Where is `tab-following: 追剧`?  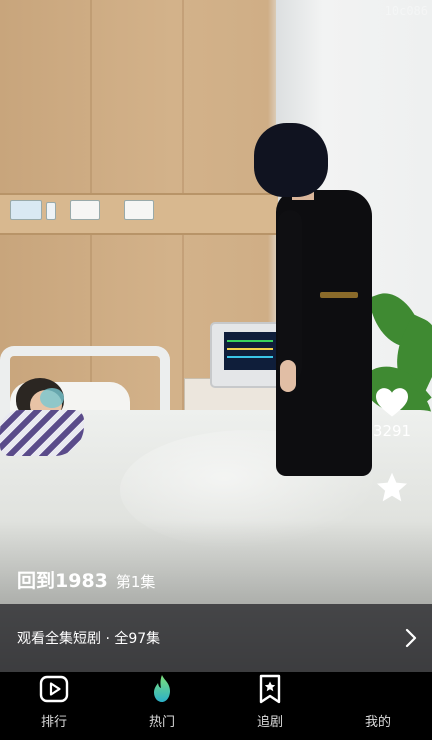 tab-following: 追剧 is located at coordinates (270, 706).